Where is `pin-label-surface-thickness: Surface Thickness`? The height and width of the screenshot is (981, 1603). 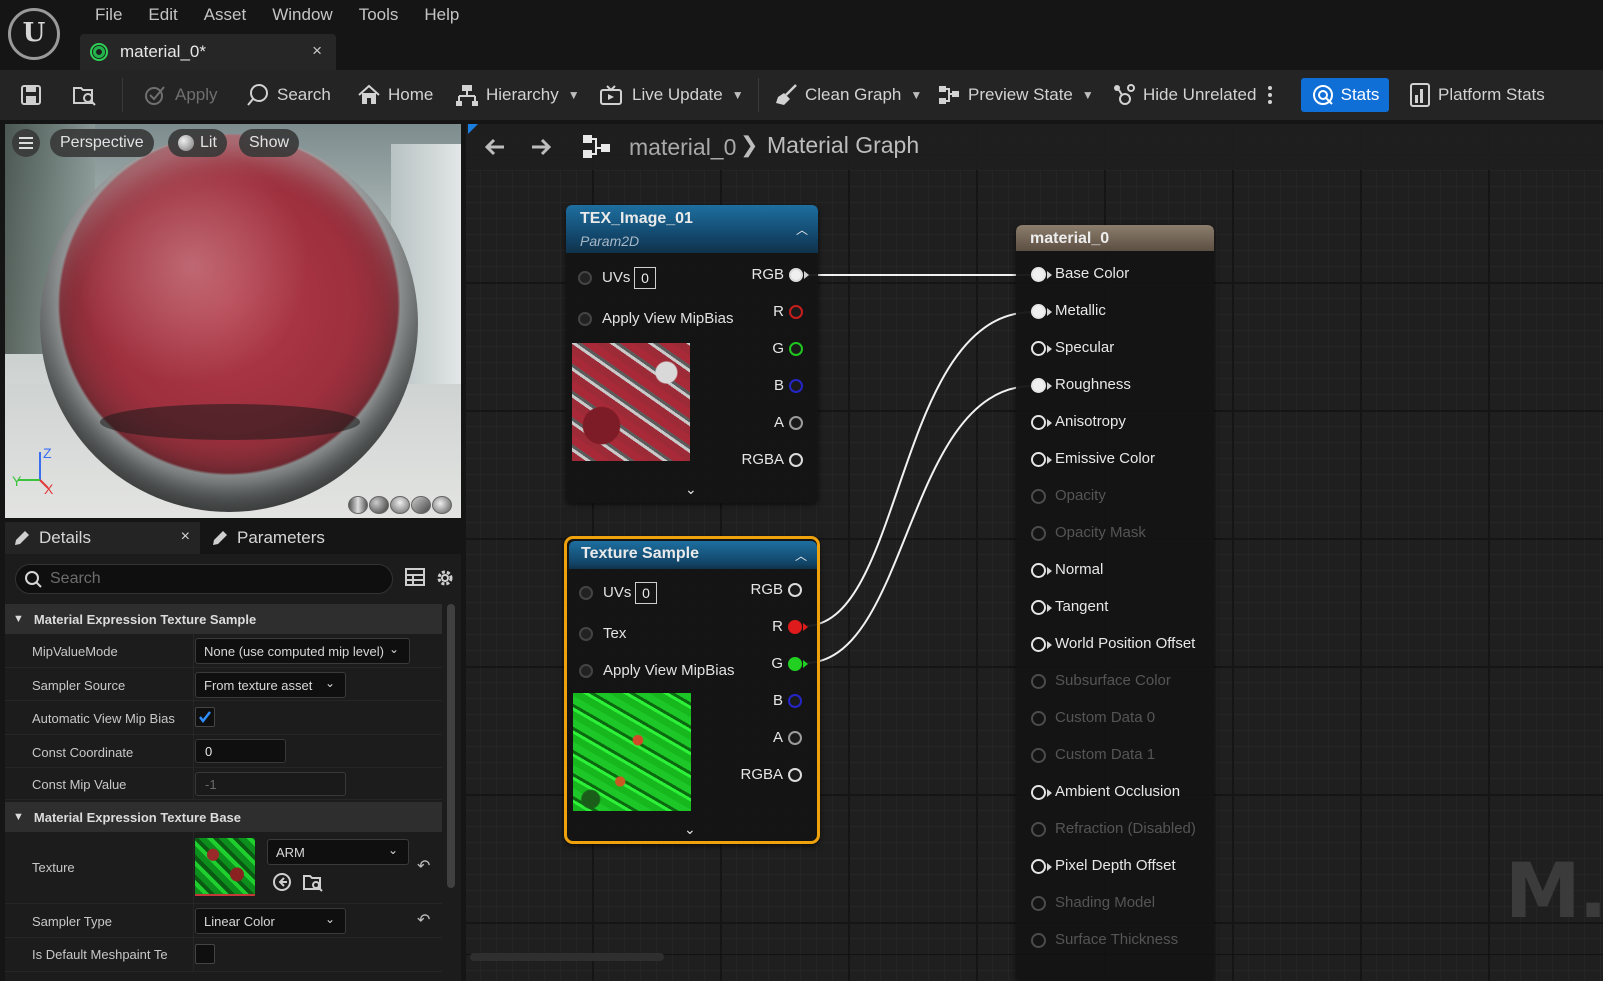
pin-label-surface-thickness: Surface Thickness is located at coordinates (1117, 939).